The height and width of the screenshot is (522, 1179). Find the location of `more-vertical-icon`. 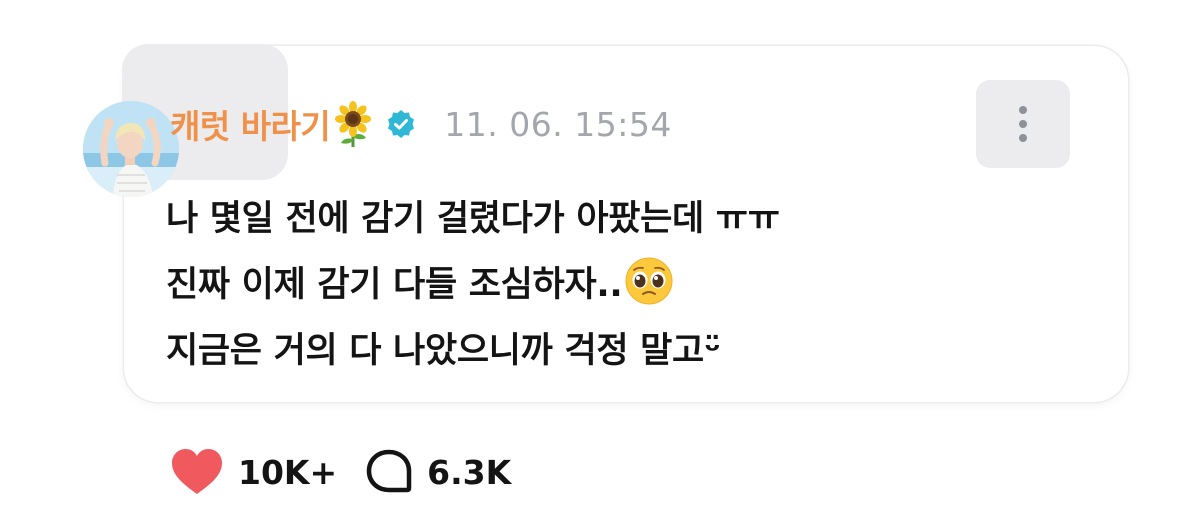

more-vertical-icon is located at coordinates (1023, 124).